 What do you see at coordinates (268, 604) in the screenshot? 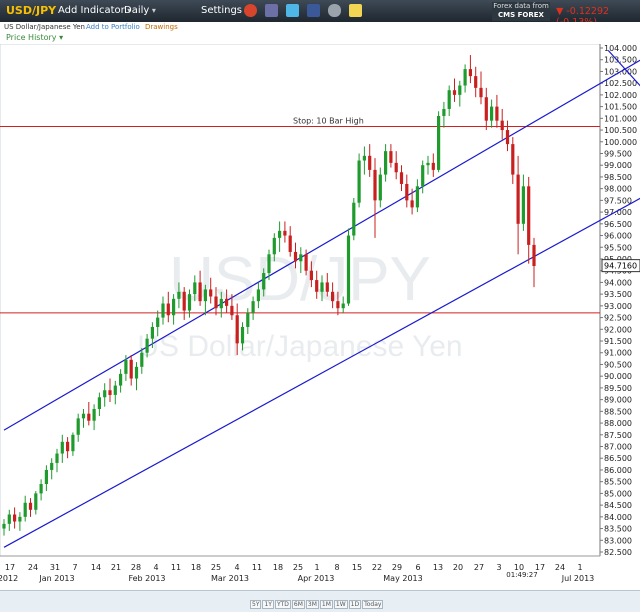
I see `range-button-1y: 1Y` at bounding box center [268, 604].